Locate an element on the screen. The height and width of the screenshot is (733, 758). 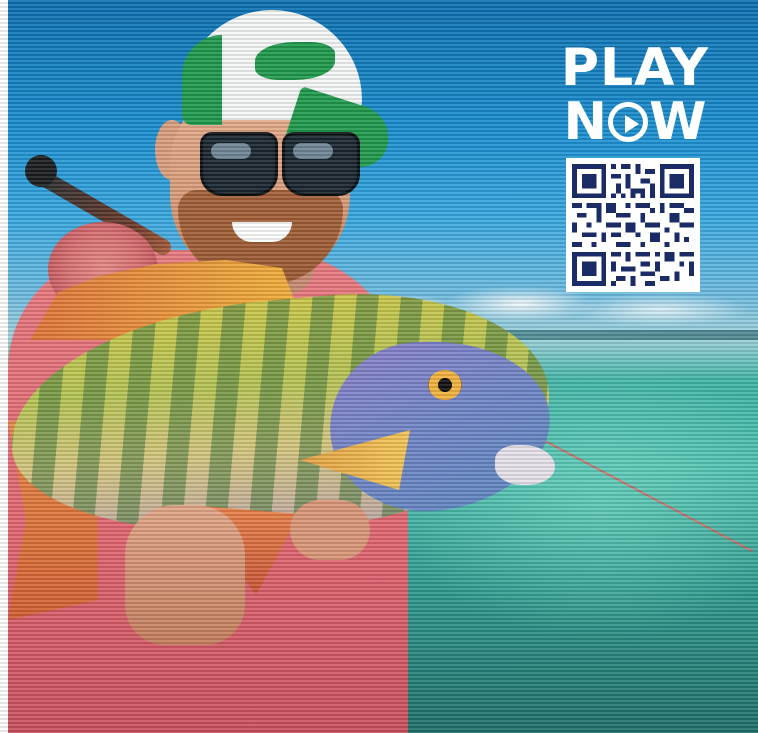
now-row: N W is located at coordinates (635, 122).